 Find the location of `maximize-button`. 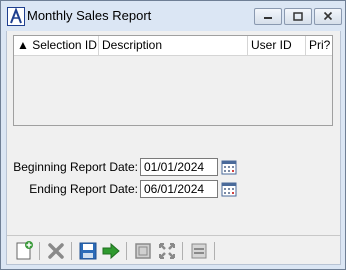

maximize-button is located at coordinates (298, 16).